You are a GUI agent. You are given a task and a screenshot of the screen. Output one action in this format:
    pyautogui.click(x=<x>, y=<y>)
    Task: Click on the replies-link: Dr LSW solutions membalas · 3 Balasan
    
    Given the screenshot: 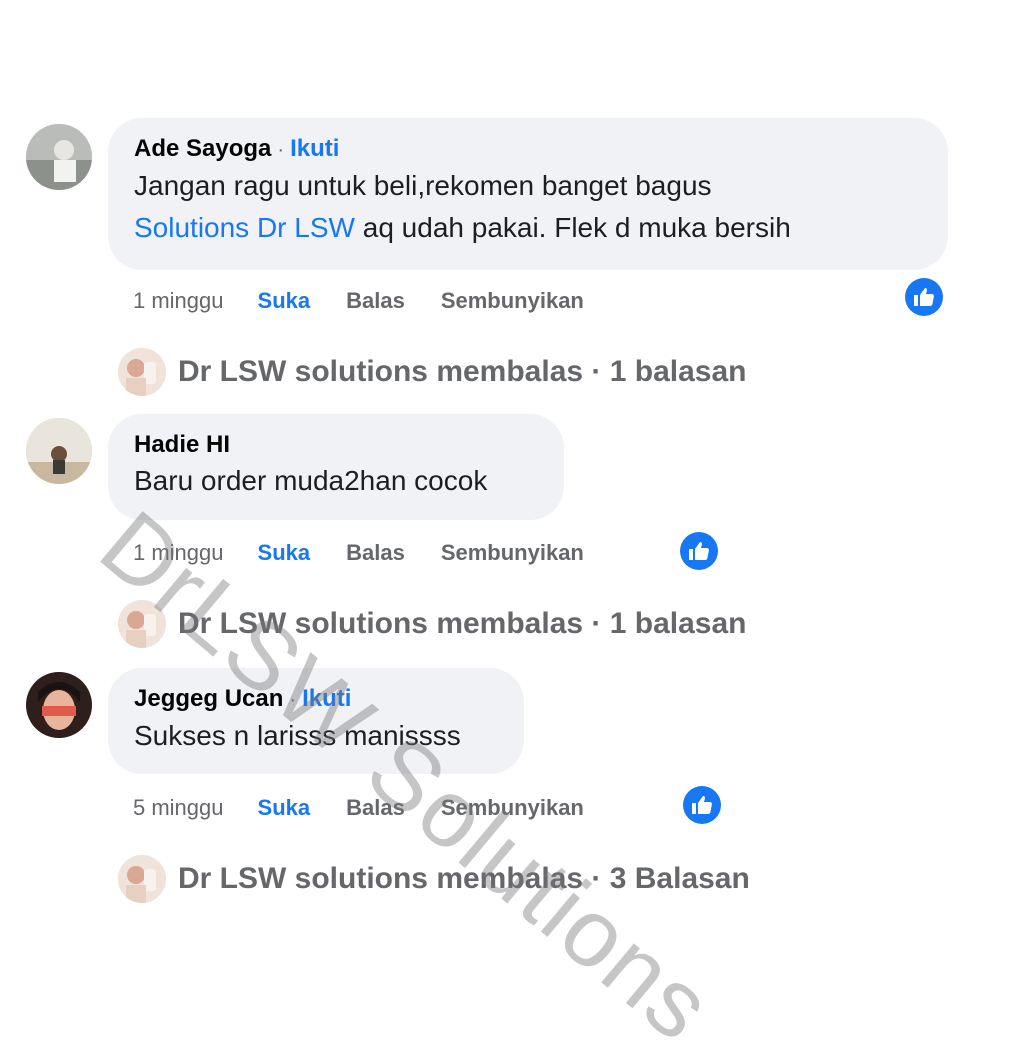 What is the action you would take?
    pyautogui.click(x=434, y=879)
    